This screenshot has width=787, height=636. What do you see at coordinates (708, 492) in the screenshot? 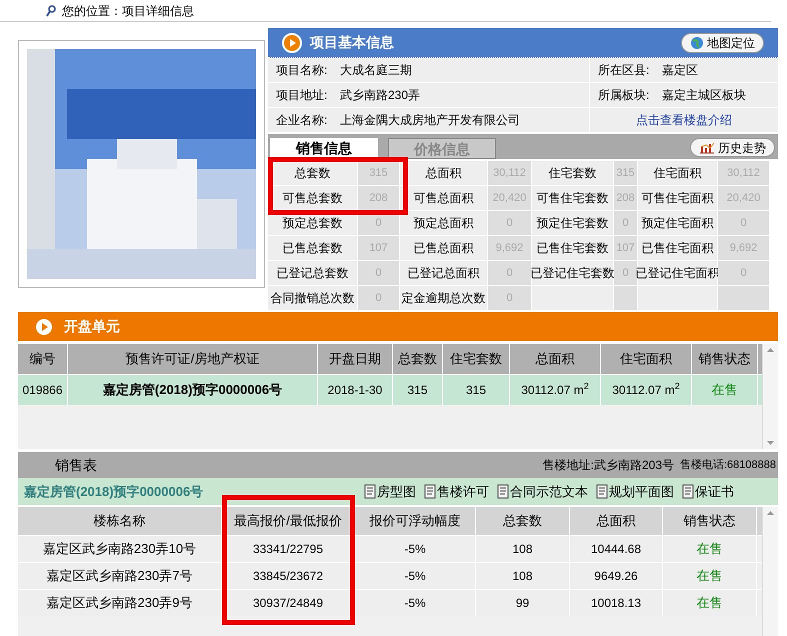
I see `document-link: 保证书` at bounding box center [708, 492].